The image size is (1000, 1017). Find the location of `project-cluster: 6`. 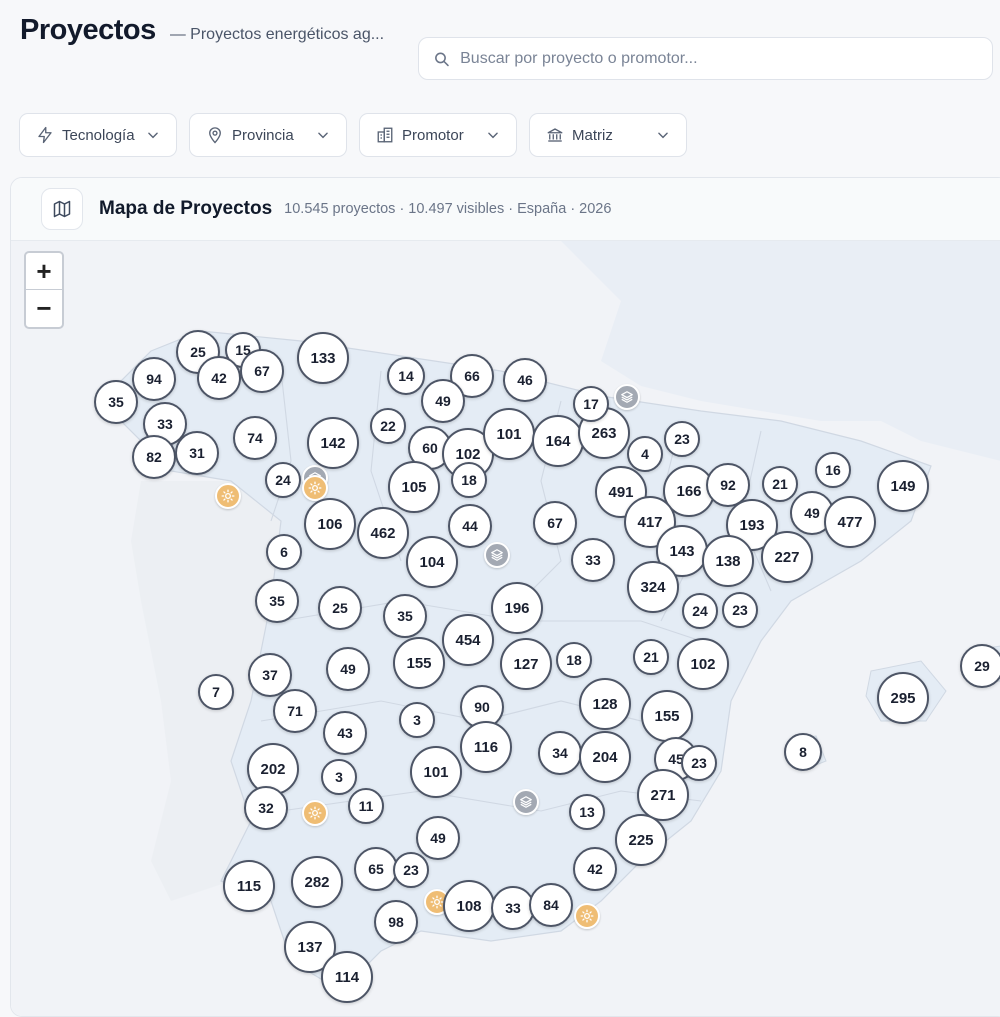

project-cluster: 6 is located at coordinates (284, 552).